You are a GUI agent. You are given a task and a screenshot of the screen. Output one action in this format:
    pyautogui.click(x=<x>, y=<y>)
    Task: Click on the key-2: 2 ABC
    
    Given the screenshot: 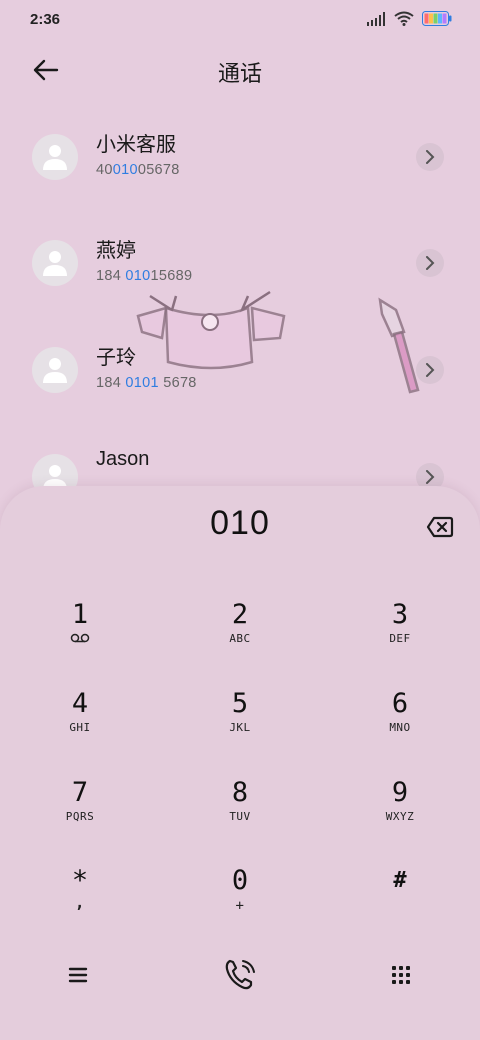 What is the action you would take?
    pyautogui.click(x=240, y=640)
    